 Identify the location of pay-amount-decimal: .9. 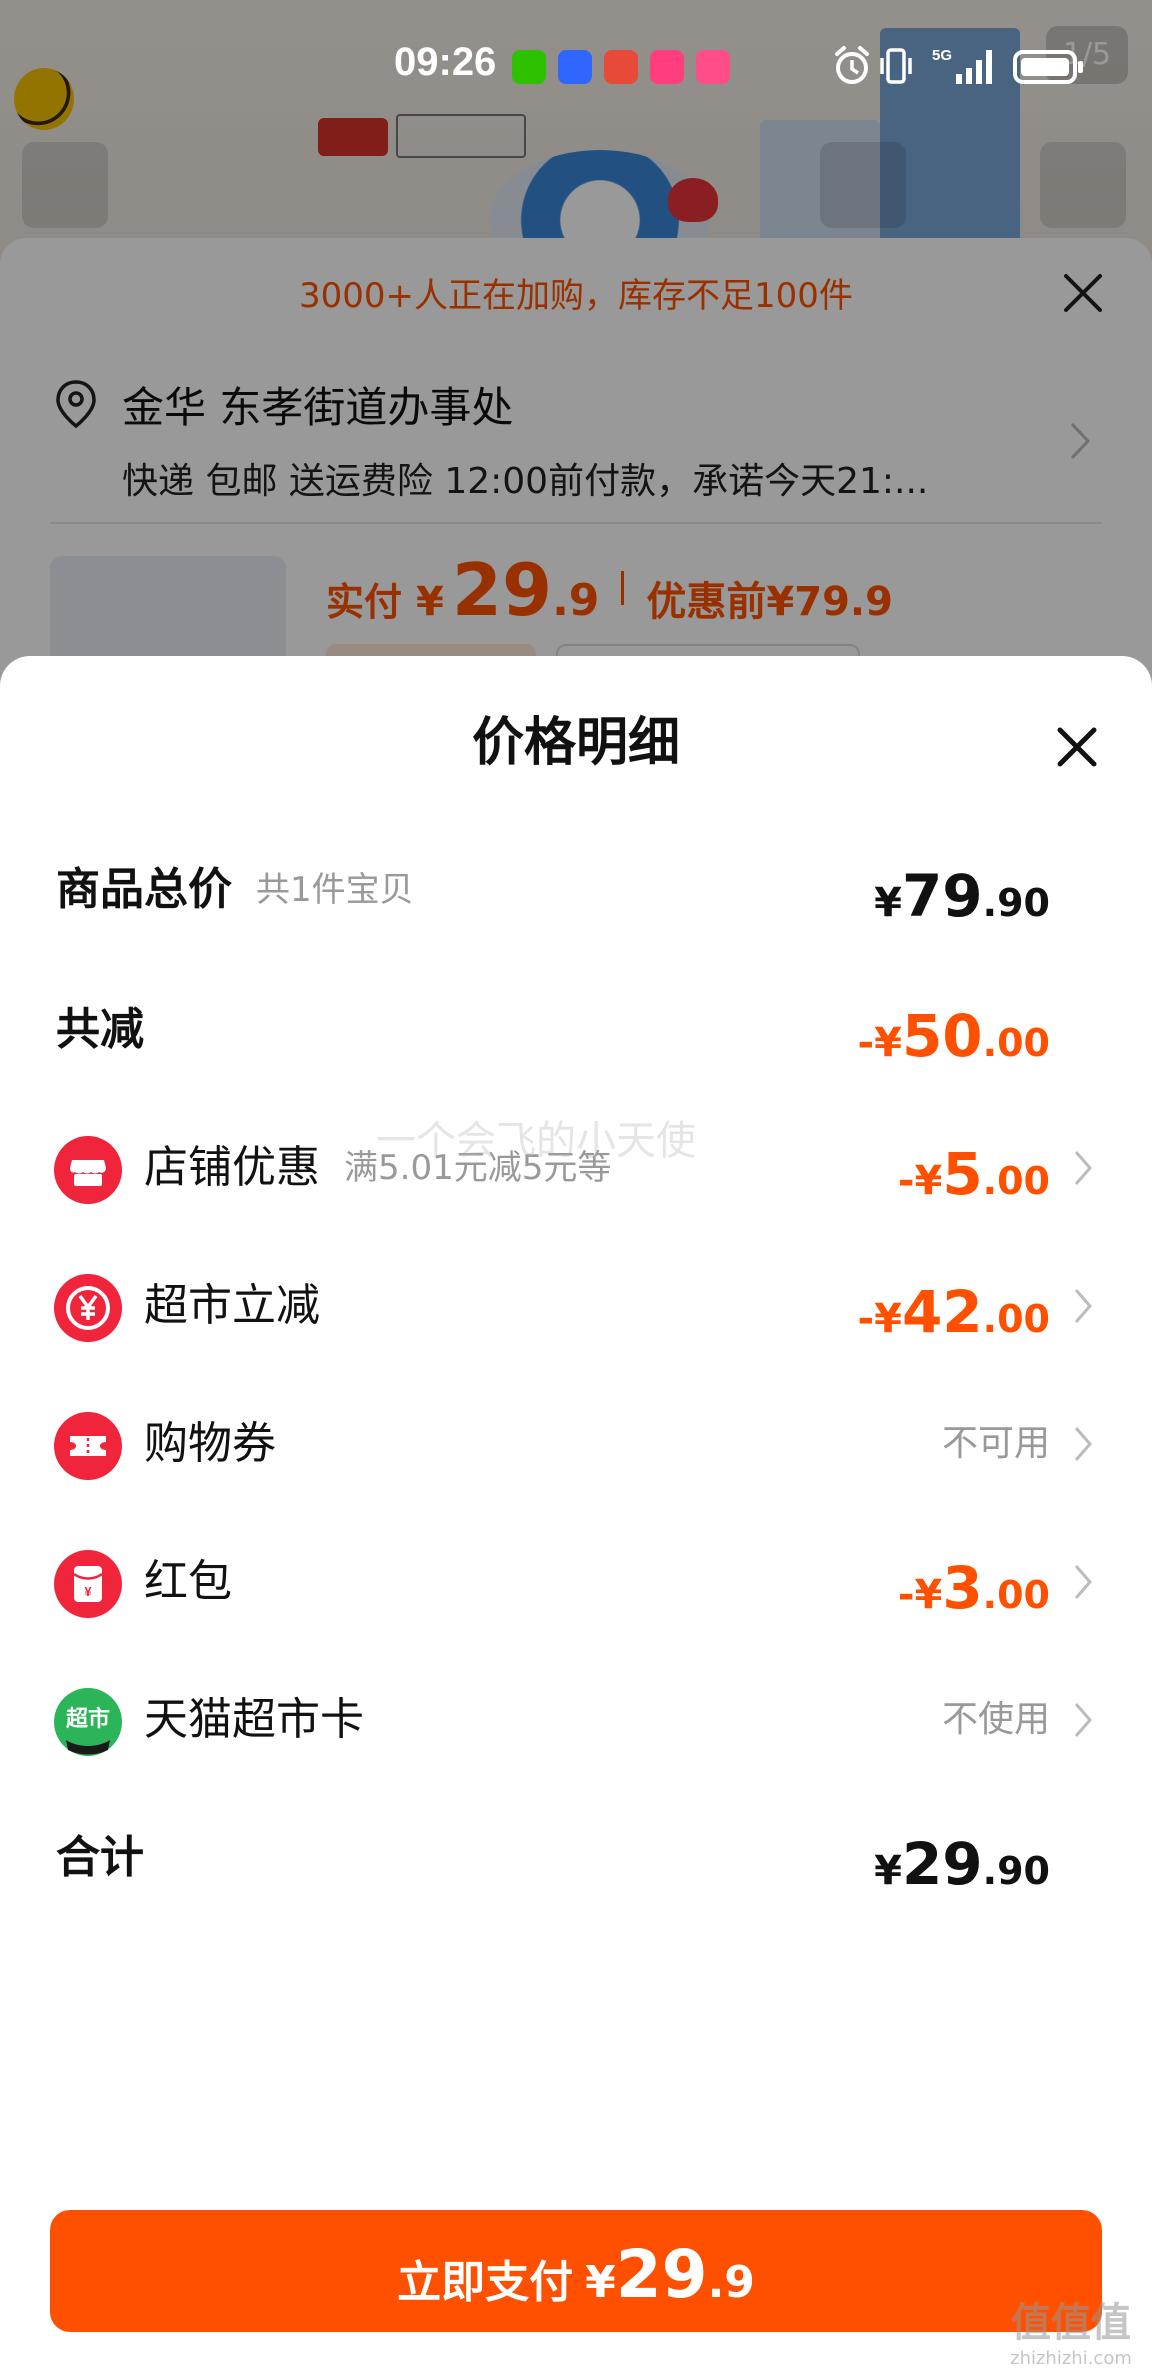
(731, 2282).